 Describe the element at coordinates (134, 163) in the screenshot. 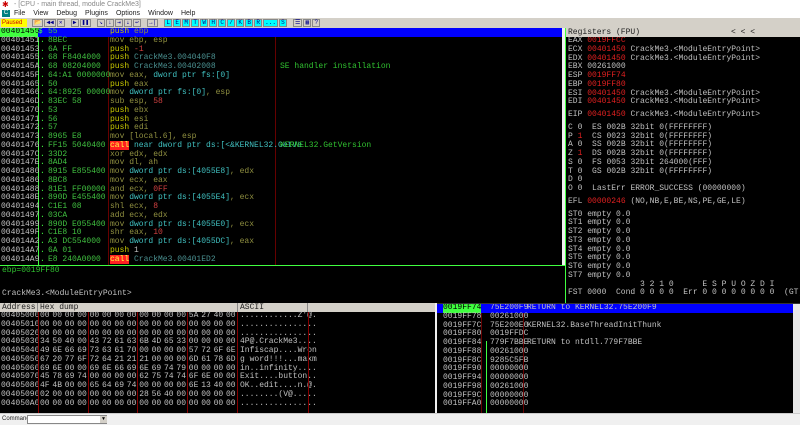

I see `asm-token: mov dl, ah` at that location.